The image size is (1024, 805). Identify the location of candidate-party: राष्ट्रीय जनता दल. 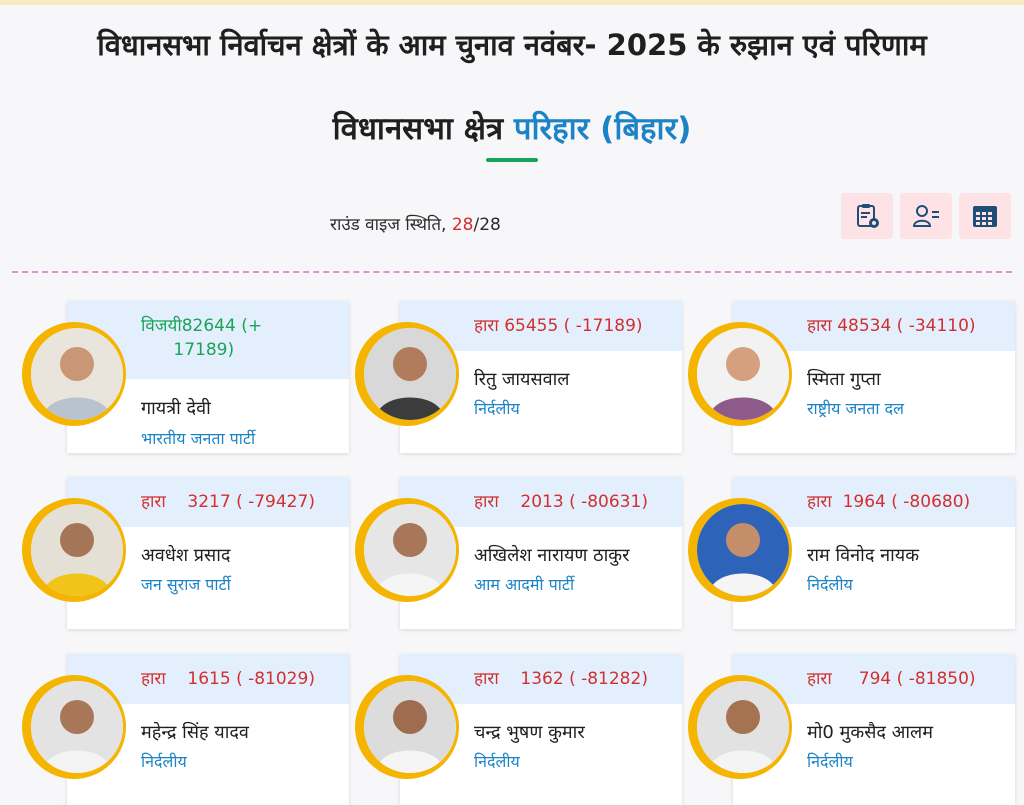
(855, 408).